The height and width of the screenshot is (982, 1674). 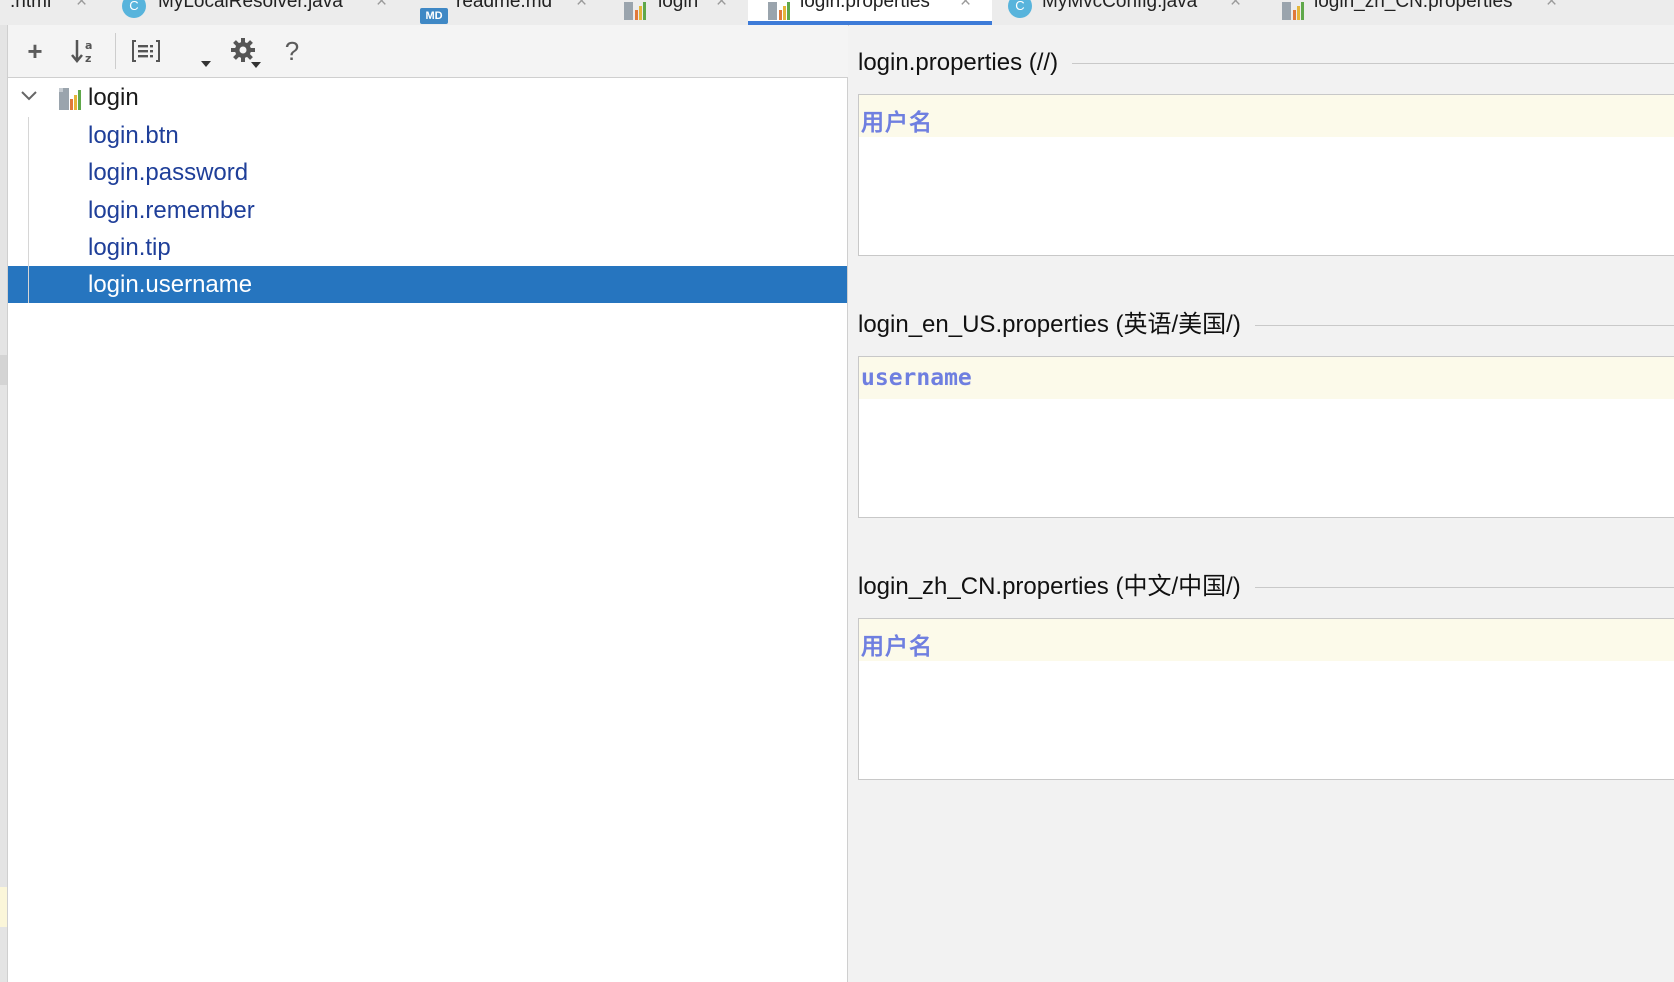 I want to click on tree-root-node: login, so click(x=427, y=97).